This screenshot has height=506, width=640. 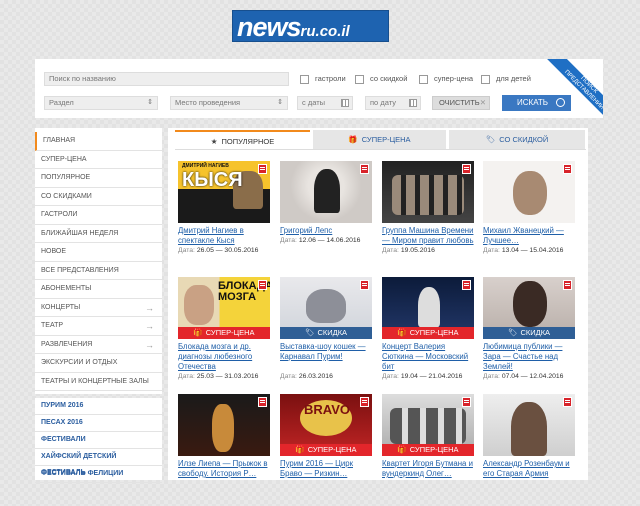 I want to click on super-price-ribbon: 🎁 СУПЕР-ЦЕНА, so click(x=224, y=333).